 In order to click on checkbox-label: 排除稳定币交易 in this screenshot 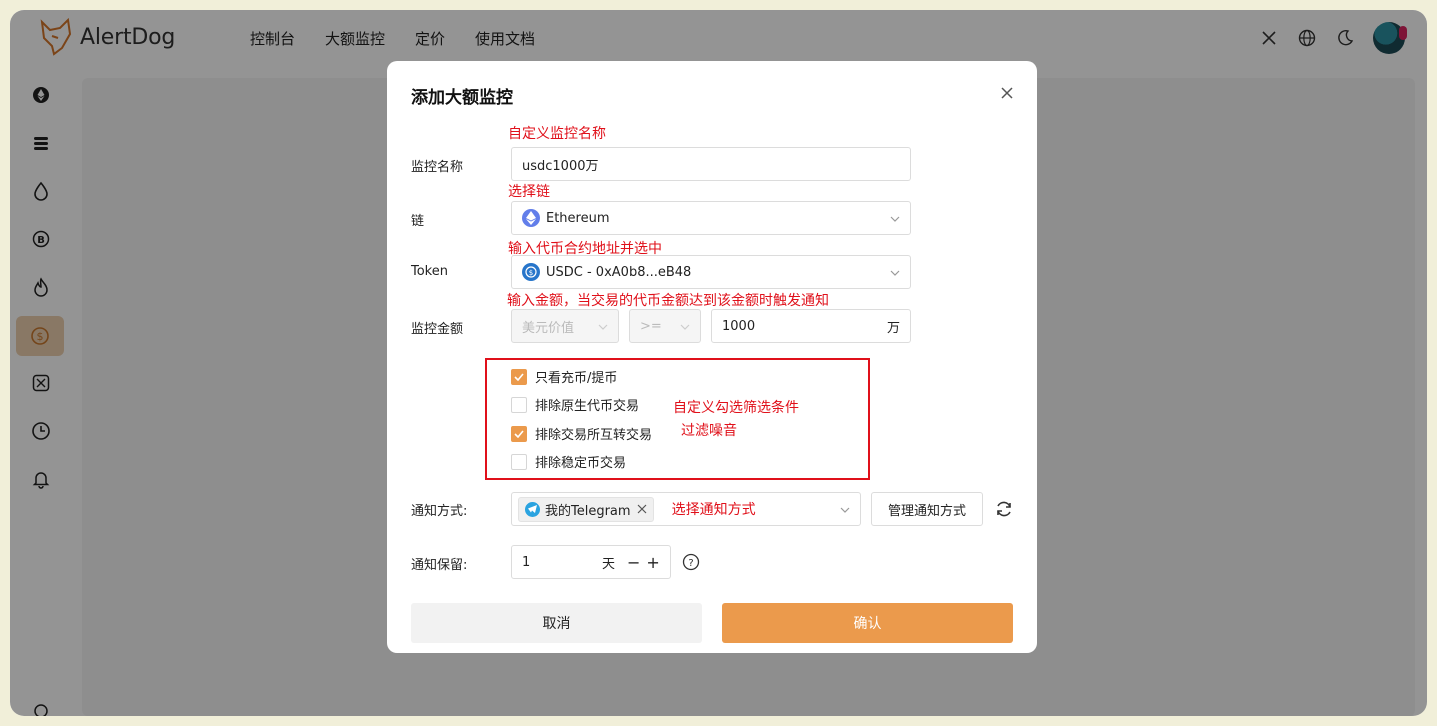, I will do `click(581, 463)`.